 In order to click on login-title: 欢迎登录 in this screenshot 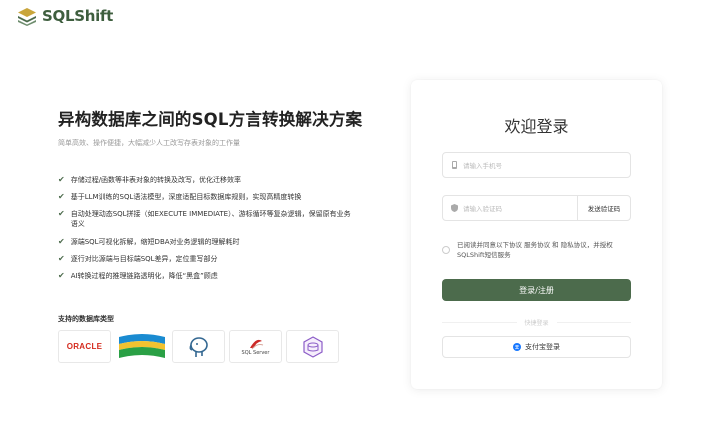, I will do `click(536, 126)`.